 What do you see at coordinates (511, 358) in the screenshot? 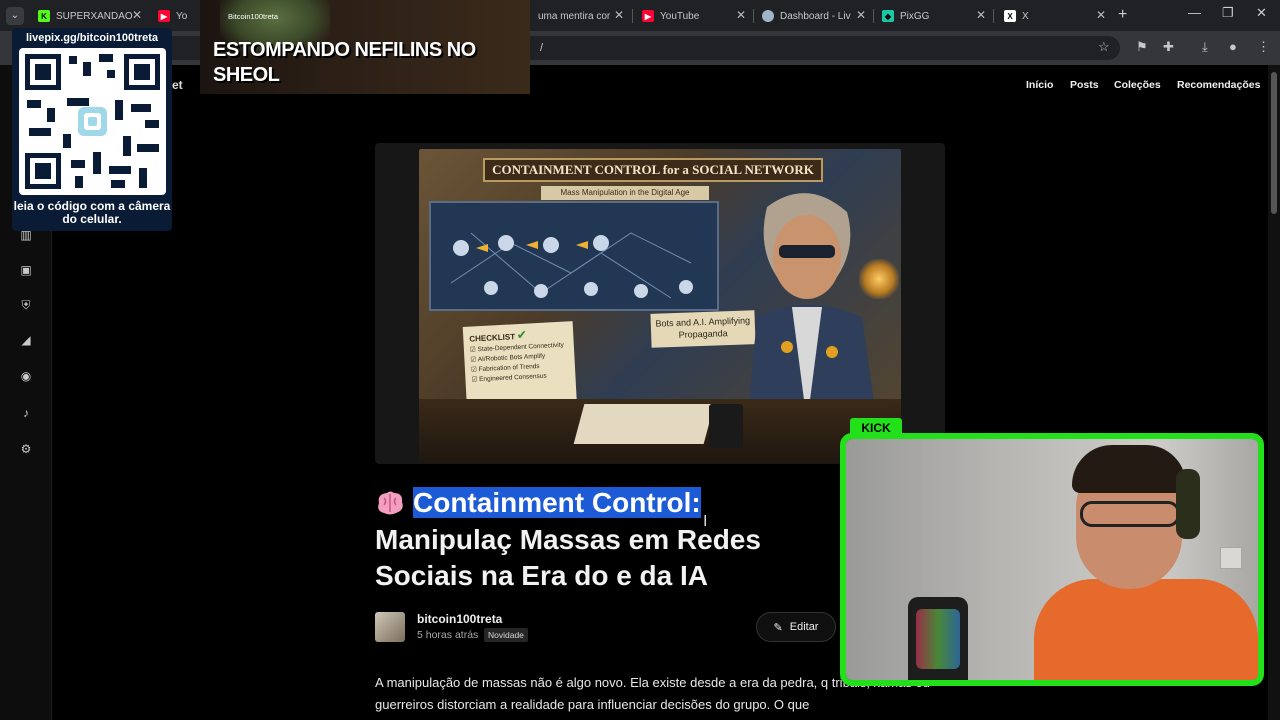
I see `checklist-item: AI/Robotic Bots Amplify` at bounding box center [511, 358].